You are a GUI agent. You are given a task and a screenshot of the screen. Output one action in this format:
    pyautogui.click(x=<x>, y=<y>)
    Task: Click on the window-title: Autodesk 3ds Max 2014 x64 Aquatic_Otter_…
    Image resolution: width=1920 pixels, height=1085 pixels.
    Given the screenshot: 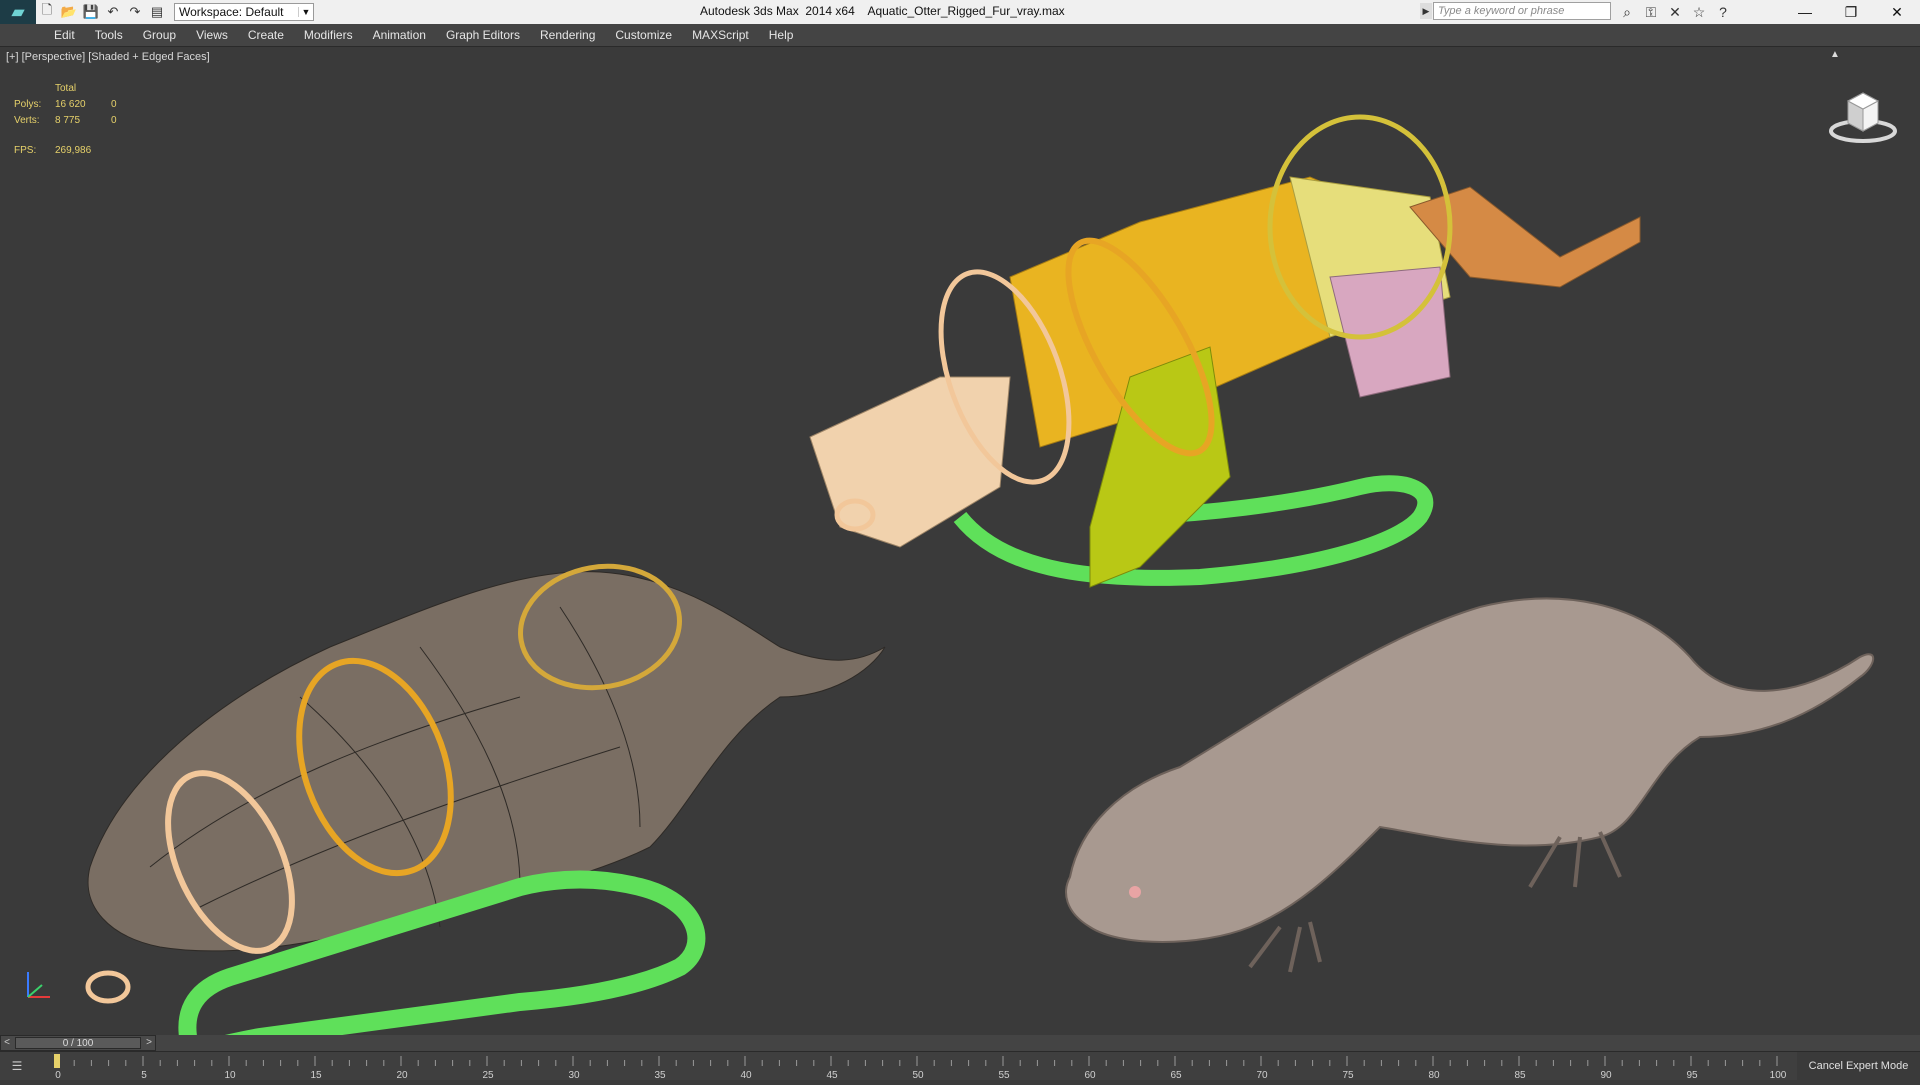 What is the action you would take?
    pyautogui.click(x=882, y=11)
    